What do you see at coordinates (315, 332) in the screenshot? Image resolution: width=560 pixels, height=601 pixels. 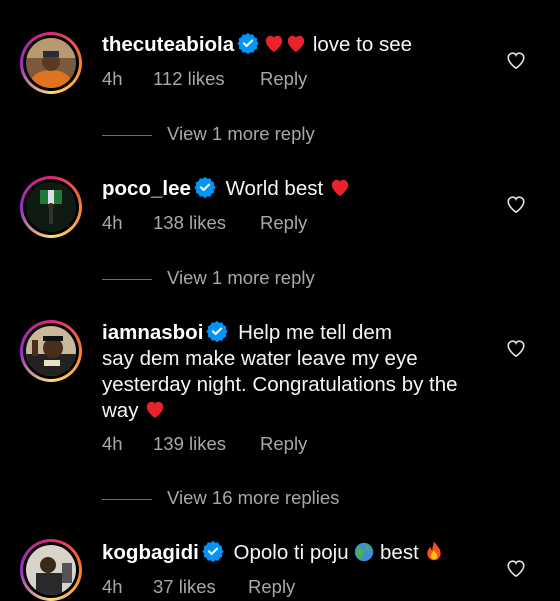 I see `comment-body-line: Help me tell dem` at bounding box center [315, 332].